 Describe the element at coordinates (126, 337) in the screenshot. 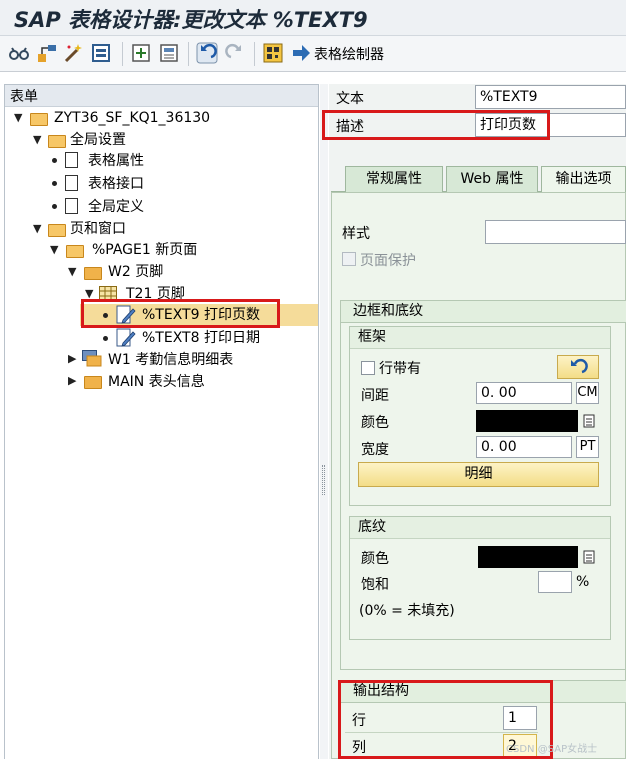

I see `text-node-icon` at that location.